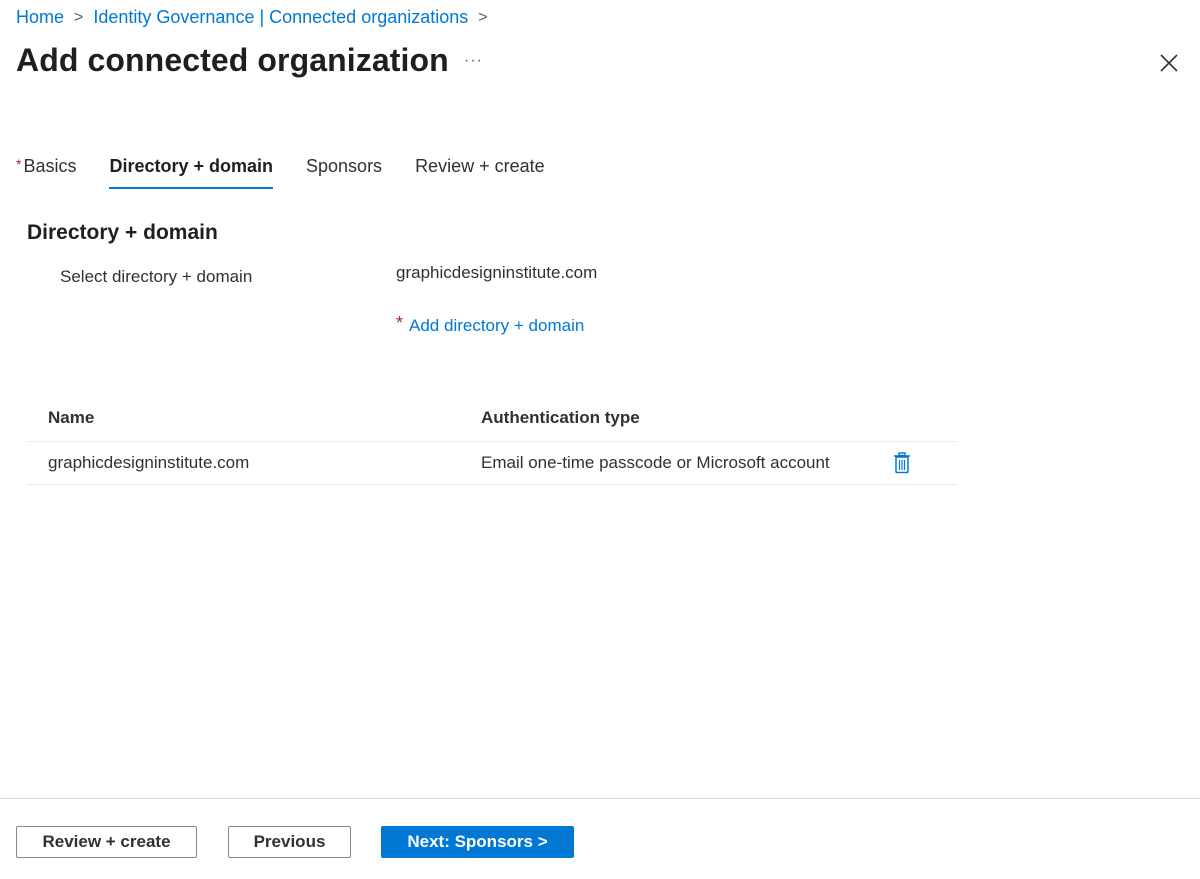 This screenshot has width=1200, height=879. Describe the element at coordinates (673, 419) in the screenshot. I see `column-header-auth-type: Authentication type` at that location.